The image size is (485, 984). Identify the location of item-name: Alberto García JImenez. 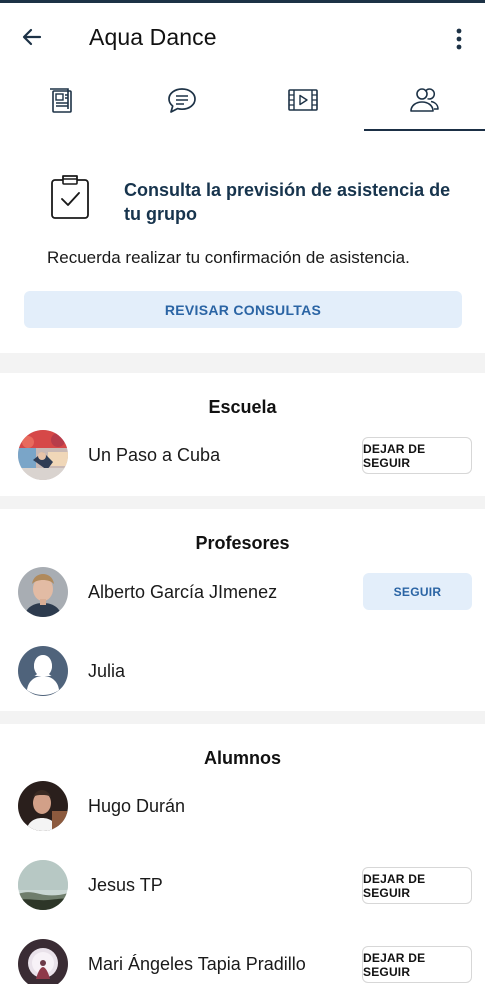
(183, 592).